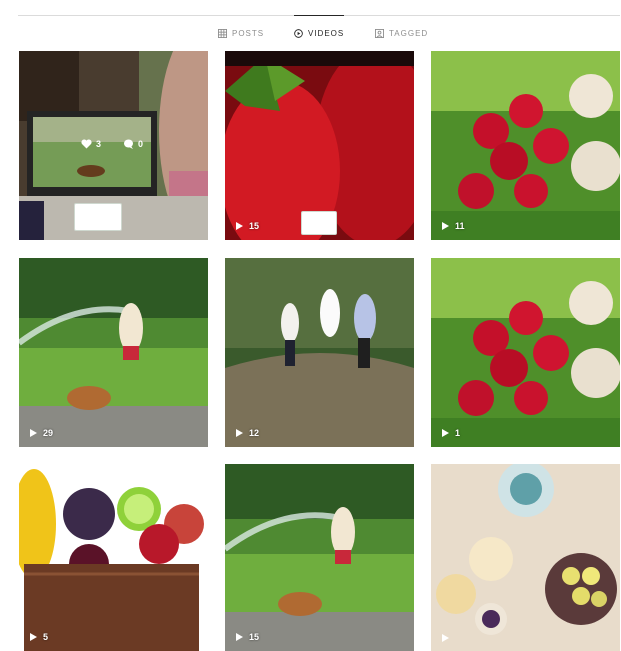 This screenshot has height=651, width=621. I want to click on video-tile-radishes-2: 1, so click(525, 352).